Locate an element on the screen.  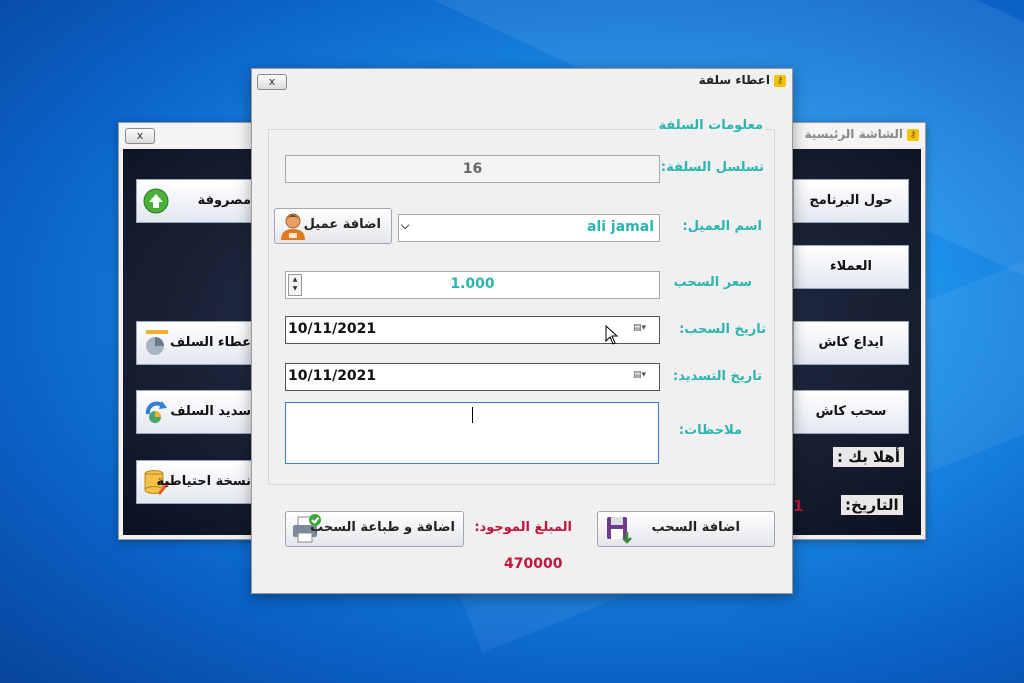
chevron-down-icon: ⌵ is located at coordinates (405, 225).